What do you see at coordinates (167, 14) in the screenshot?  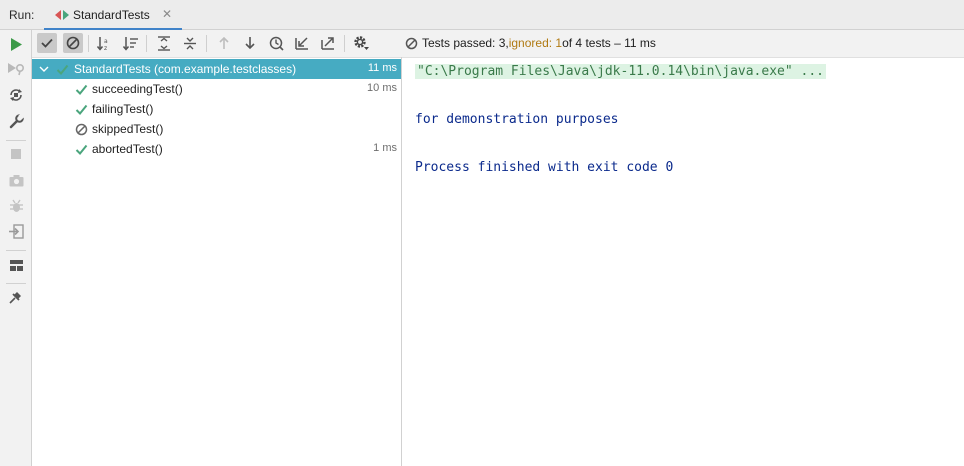 I see `close-icon: ✕` at bounding box center [167, 14].